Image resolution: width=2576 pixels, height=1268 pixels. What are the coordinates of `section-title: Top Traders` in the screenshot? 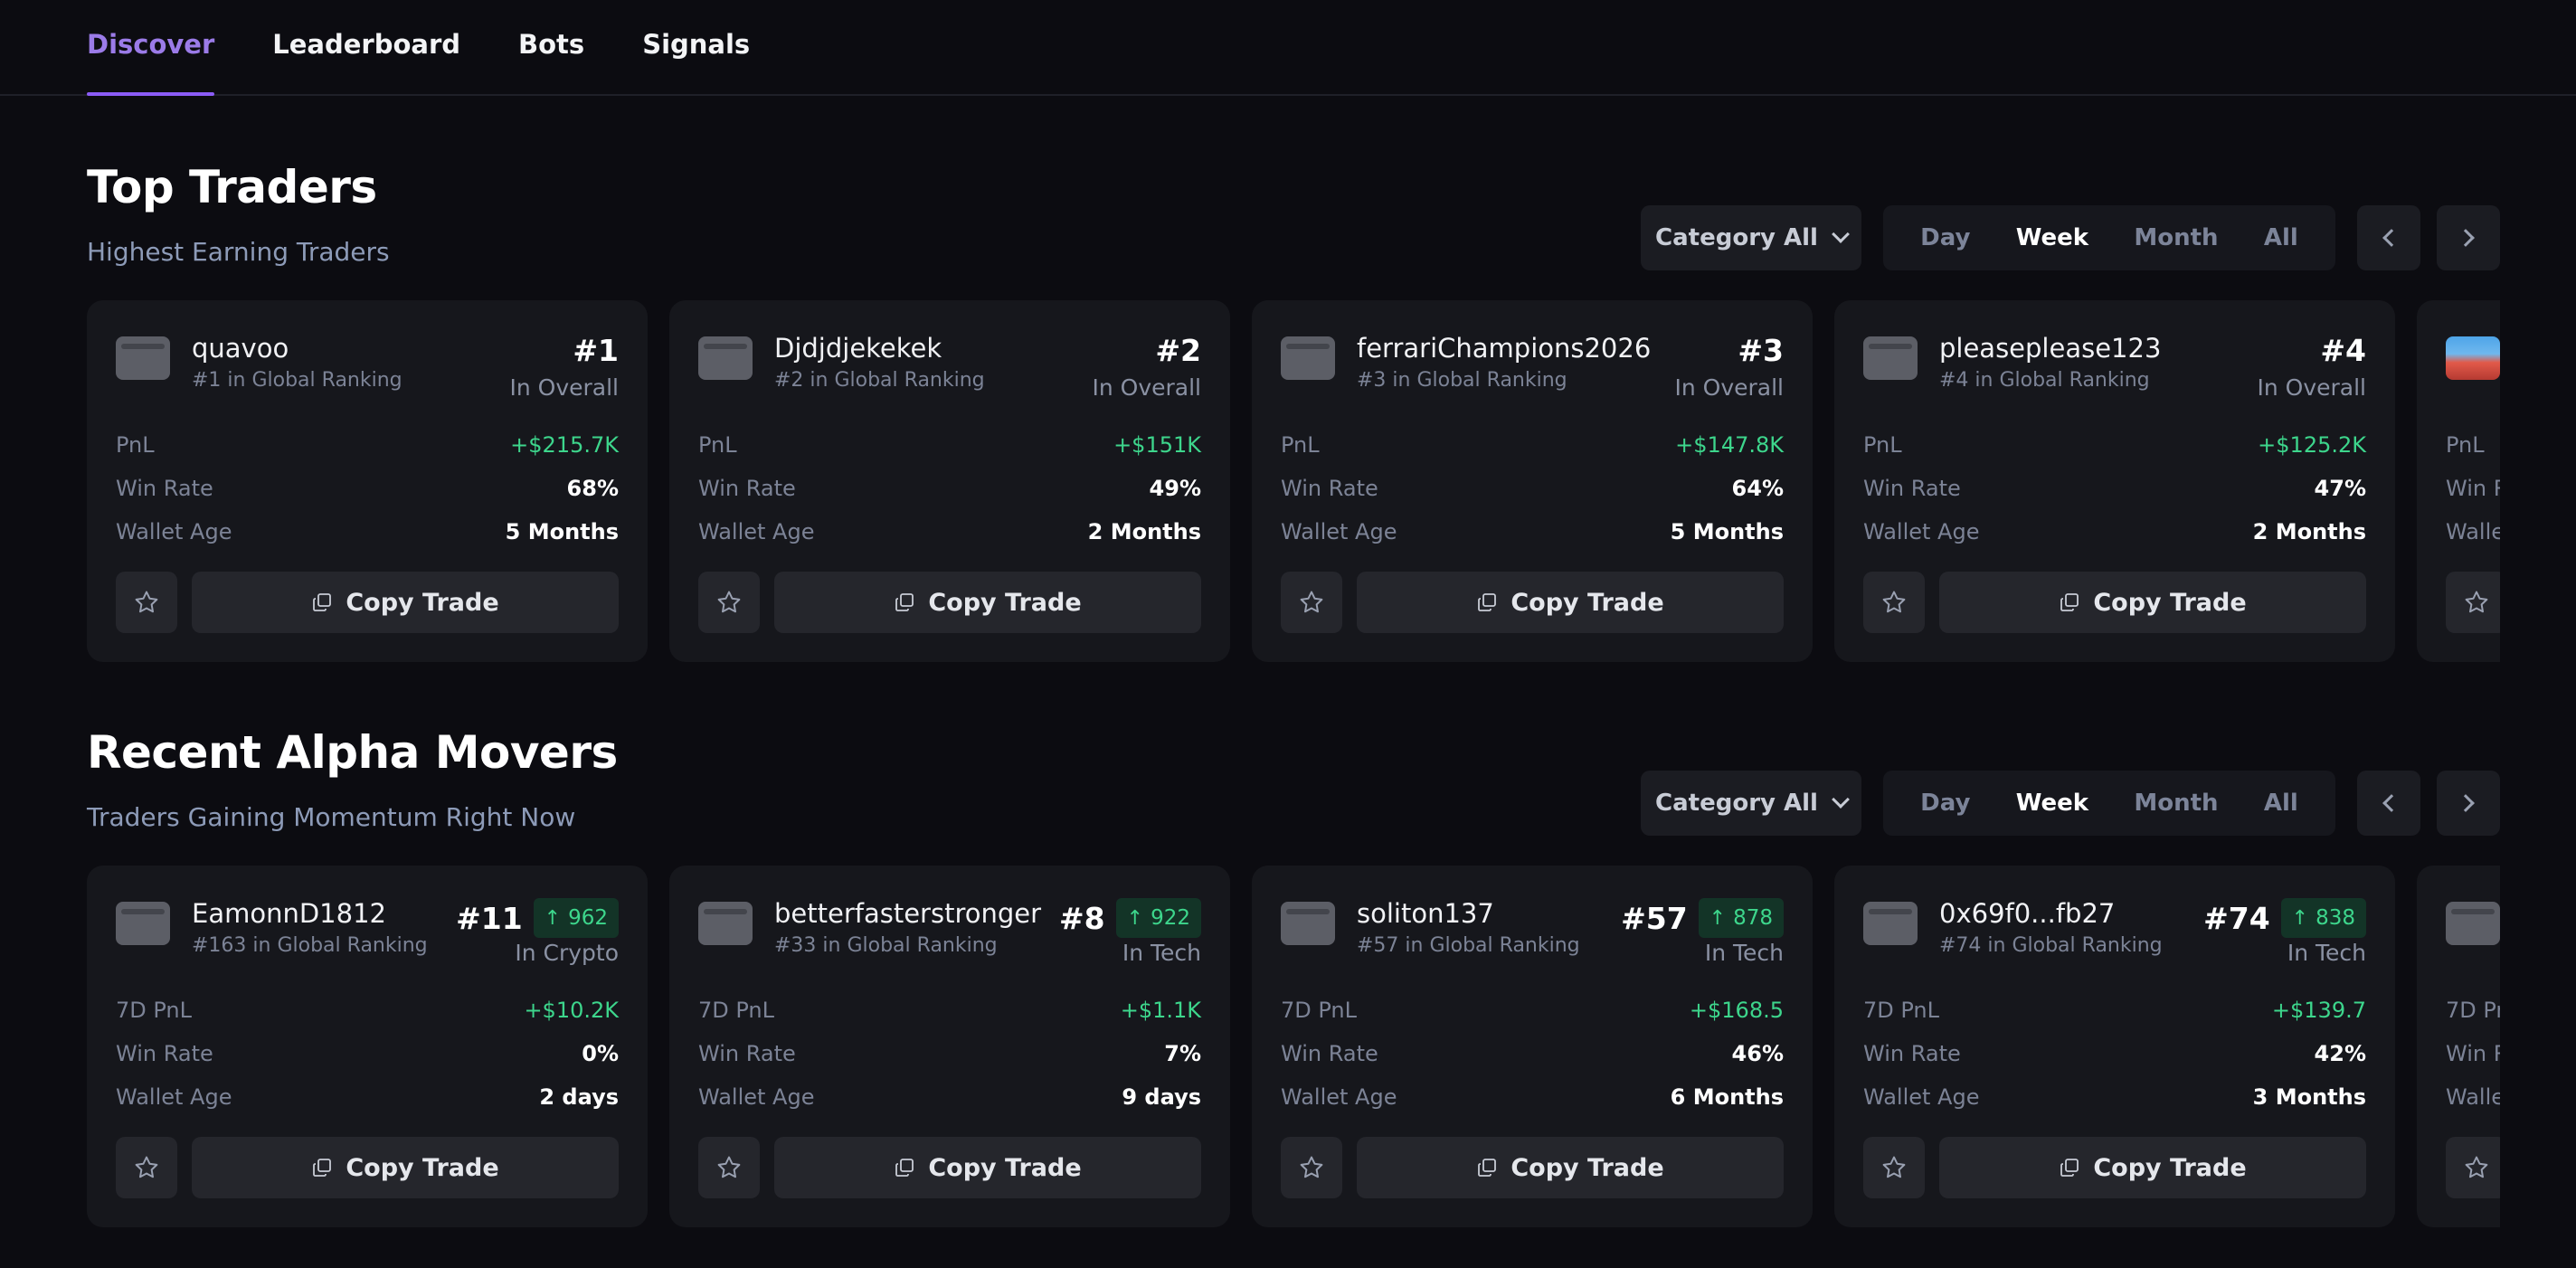 It's located at (232, 187).